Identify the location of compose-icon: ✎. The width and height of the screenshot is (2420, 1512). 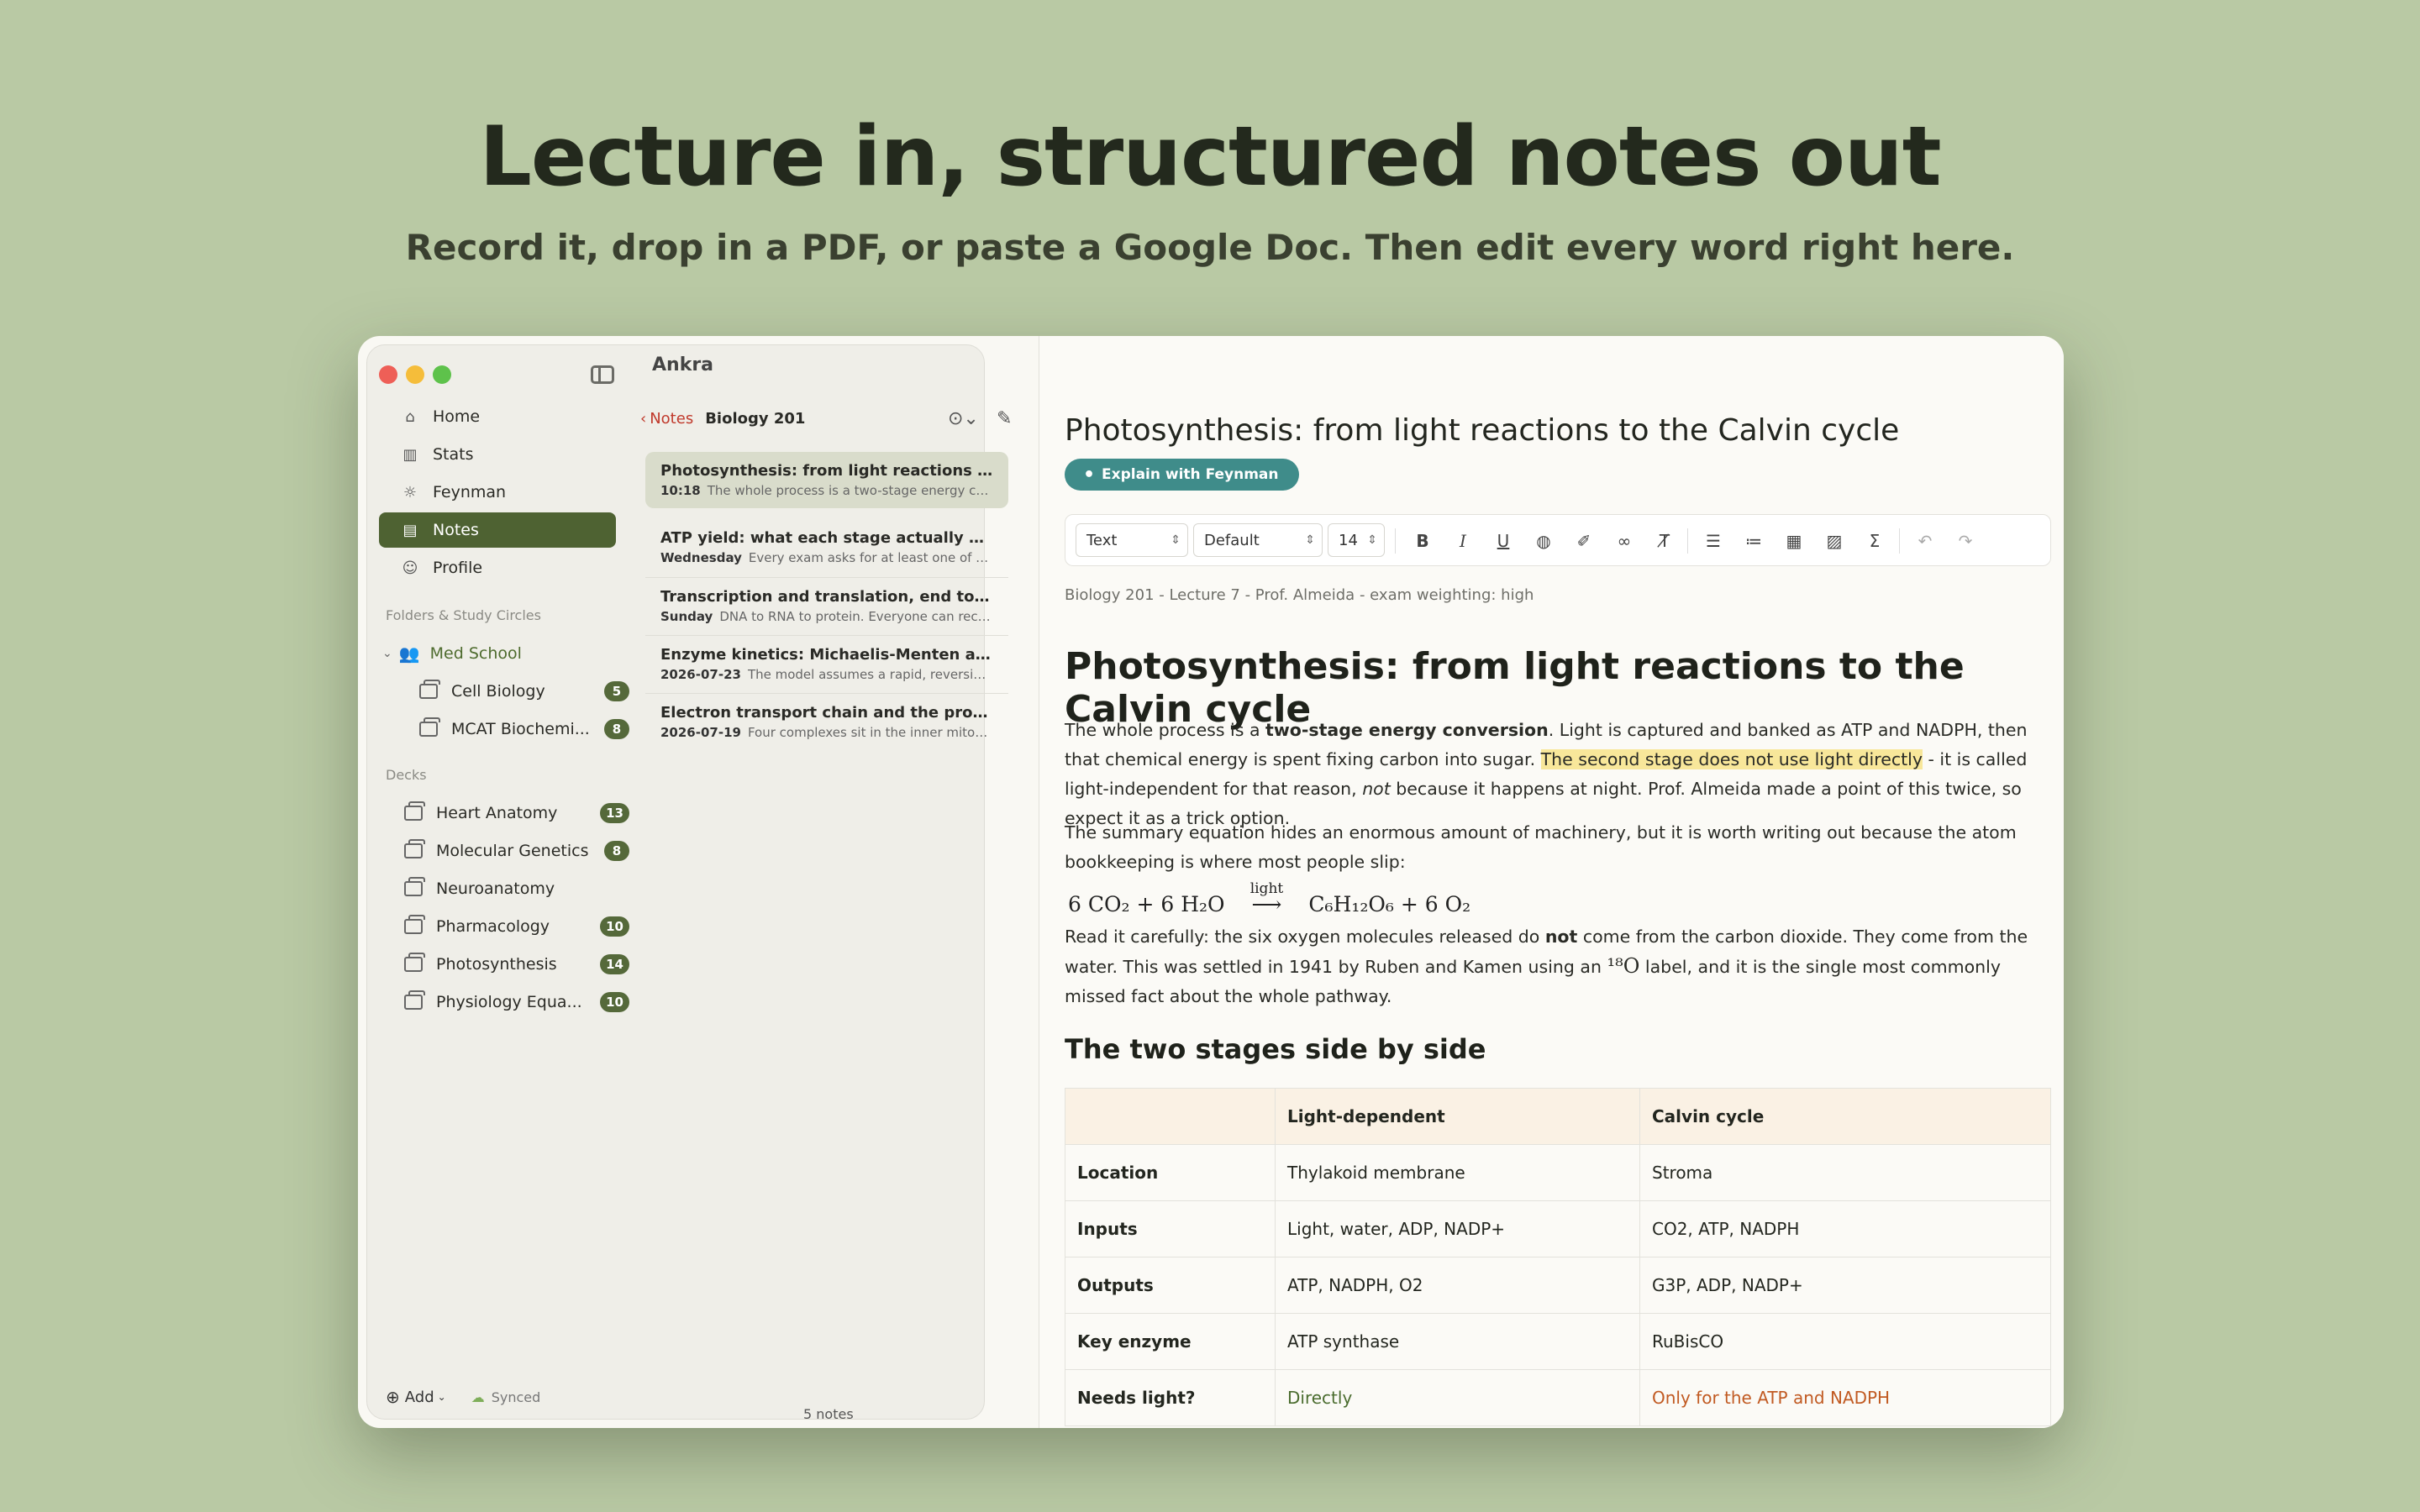
(1004, 418).